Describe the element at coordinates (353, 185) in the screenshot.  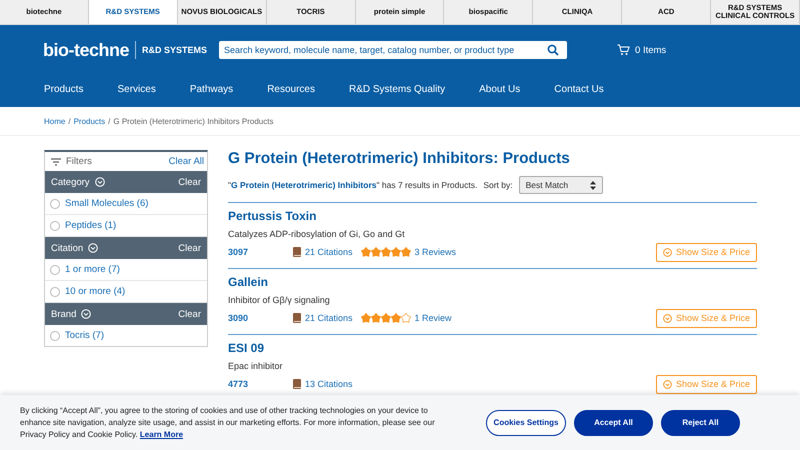
I see `results-summary: "G Protein (Heterotrimeric) Inhibitors" has 7 results in Products.` at that location.